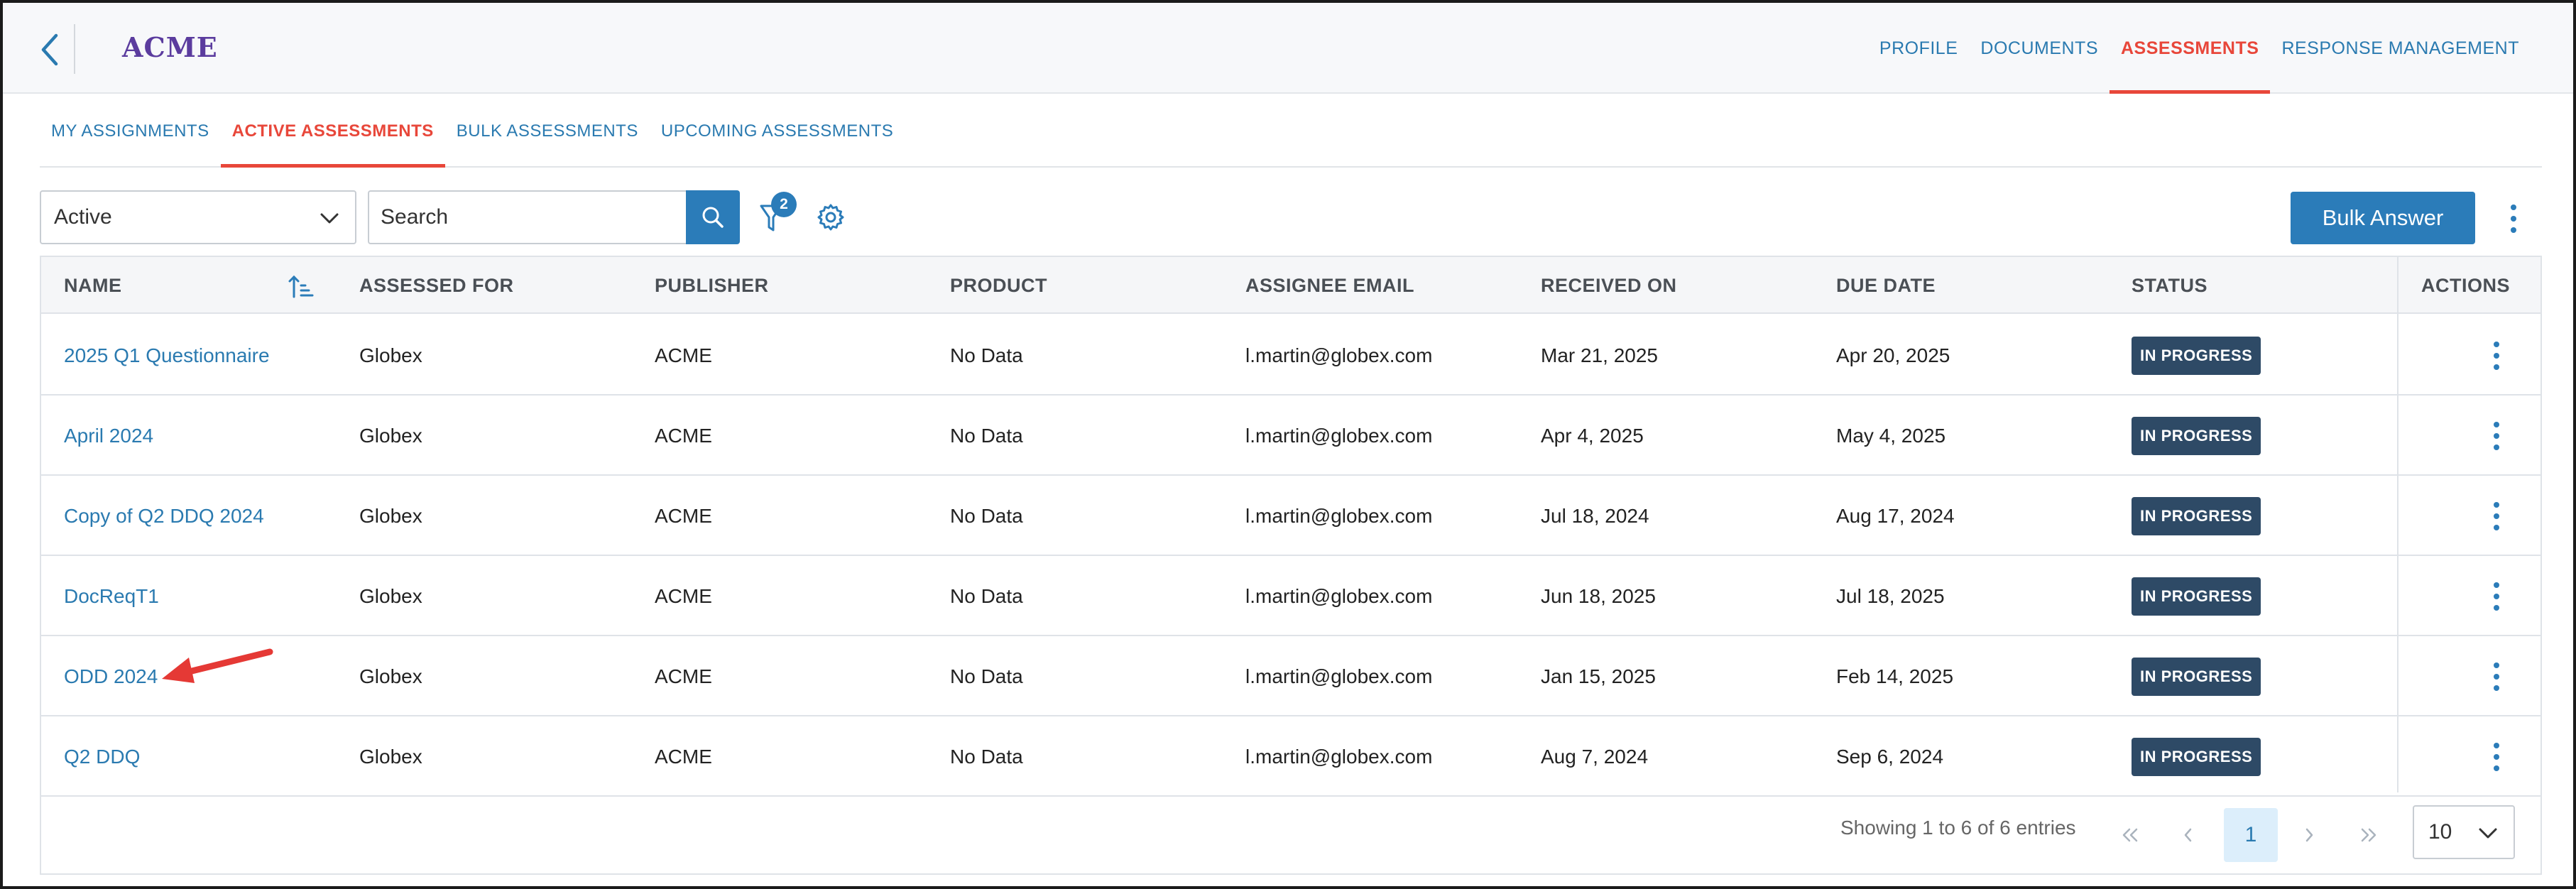  Describe the element at coordinates (130, 131) in the screenshot. I see `tab-my-assignments: MY ASSIGNMENTS` at that location.